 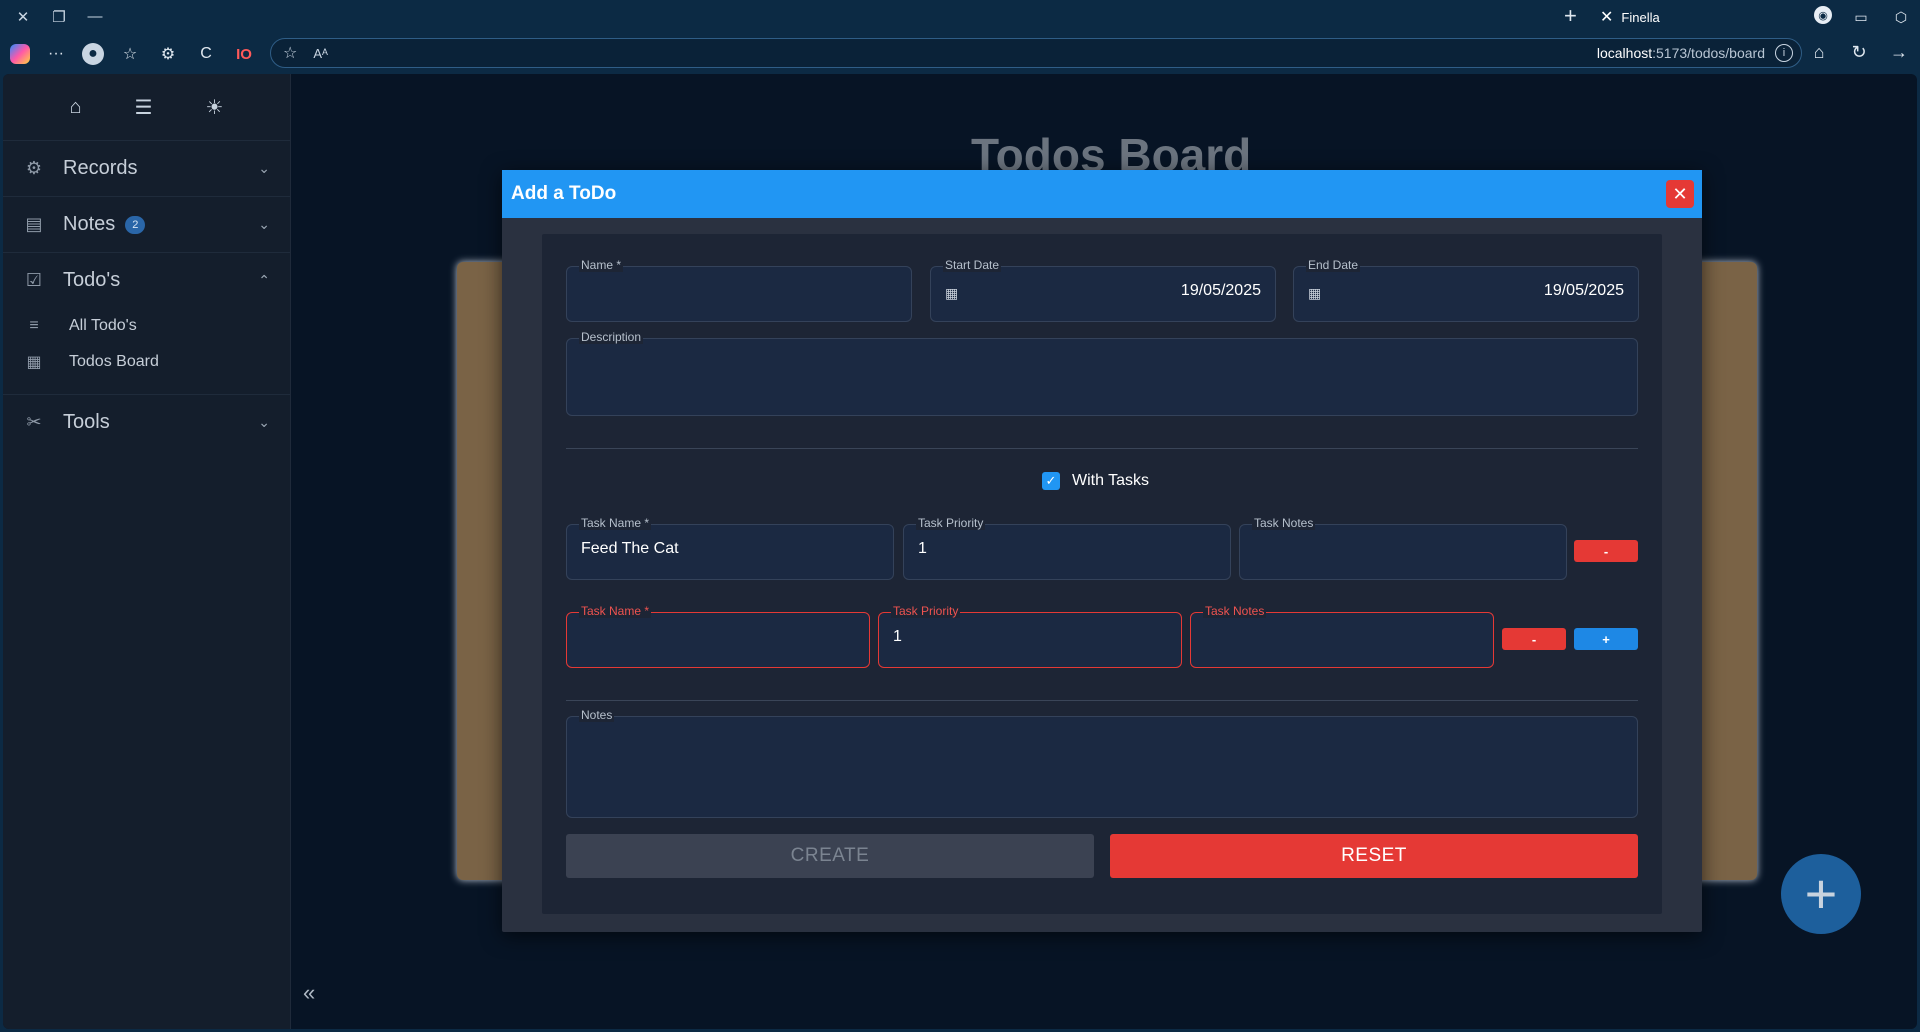 I want to click on start-date-field: Start Date ▦ 19/05/2025, so click(x=1103, y=290).